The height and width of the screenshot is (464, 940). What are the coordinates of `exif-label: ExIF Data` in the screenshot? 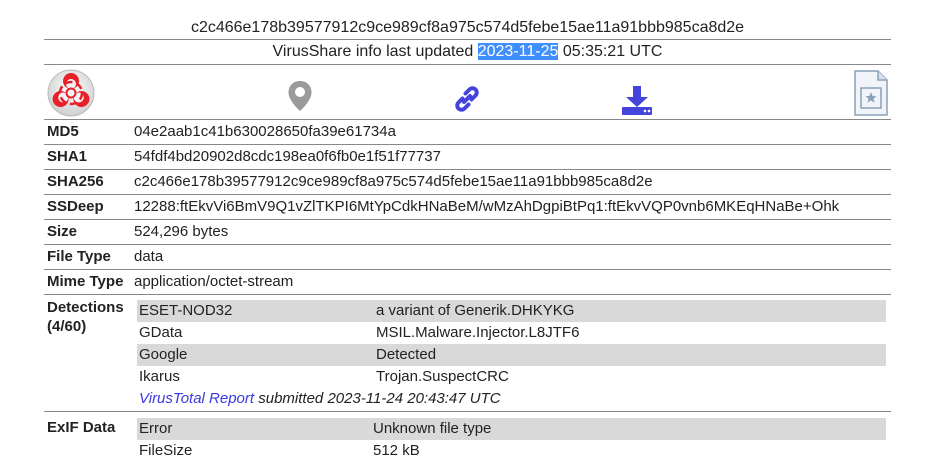 It's located at (81, 427).